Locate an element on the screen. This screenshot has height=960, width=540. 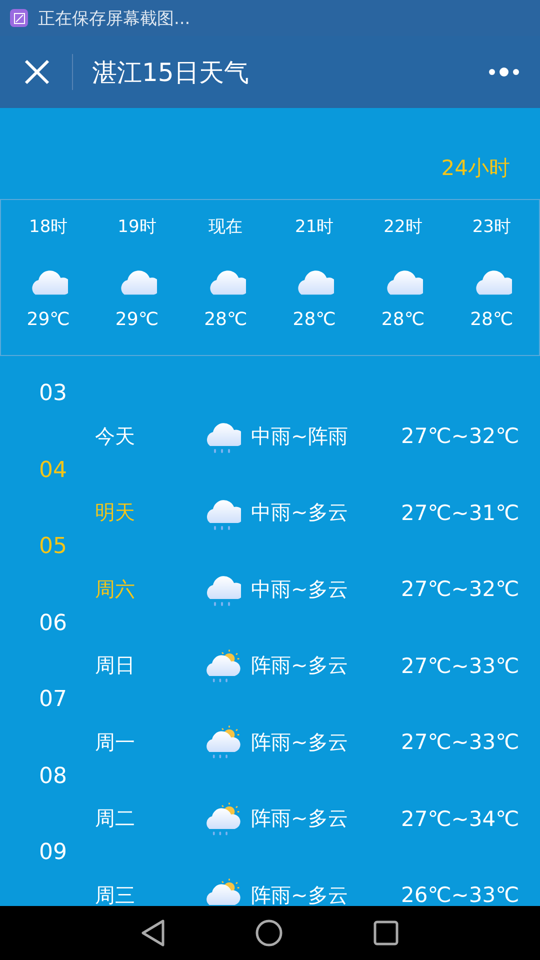
temperature-range: 27℃~34℃ is located at coordinates (460, 818).